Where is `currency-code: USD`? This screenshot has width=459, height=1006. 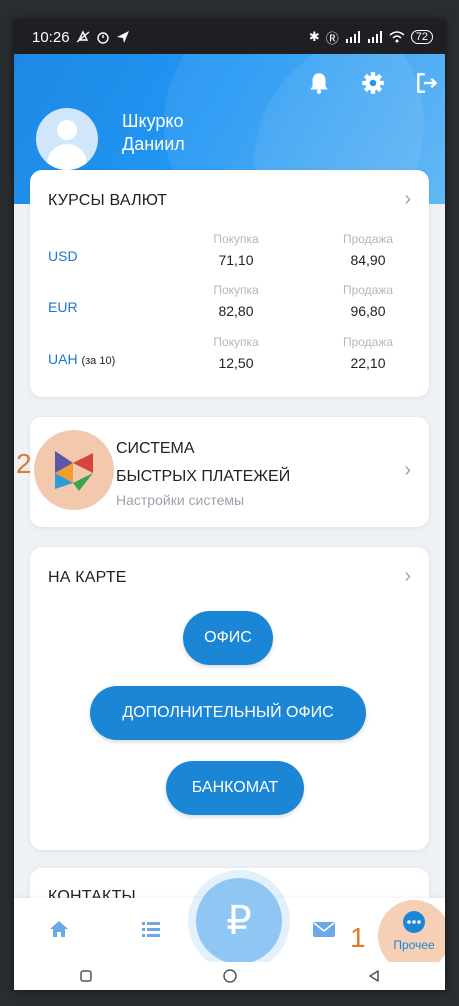
currency-code: USD is located at coordinates (63, 256).